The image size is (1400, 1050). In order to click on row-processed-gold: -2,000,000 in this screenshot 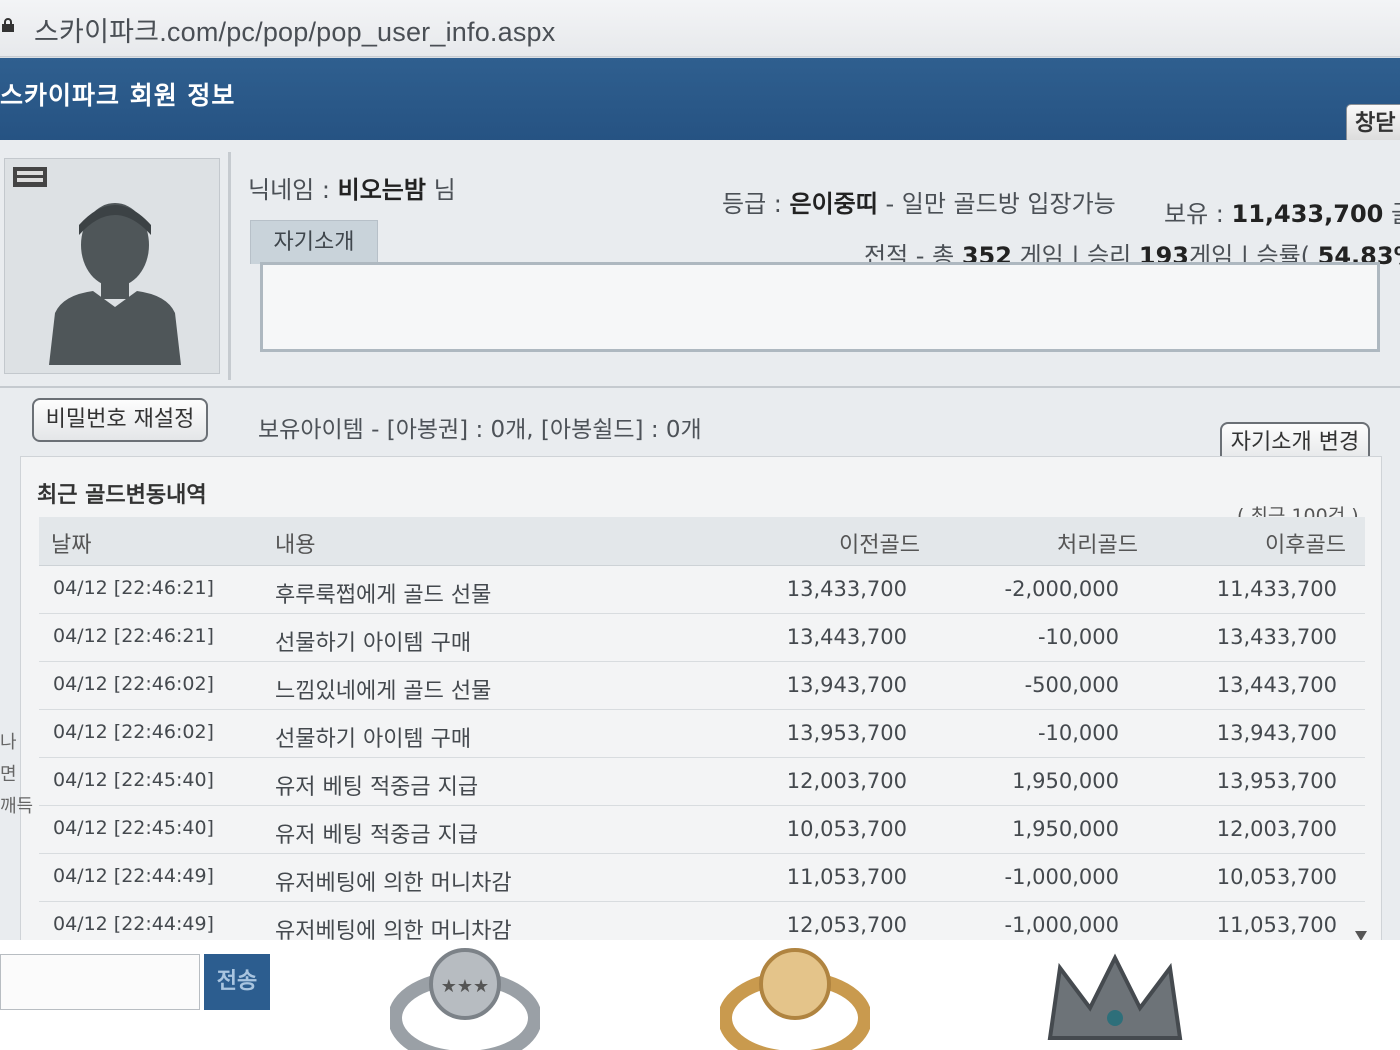, I will do `click(1061, 589)`.